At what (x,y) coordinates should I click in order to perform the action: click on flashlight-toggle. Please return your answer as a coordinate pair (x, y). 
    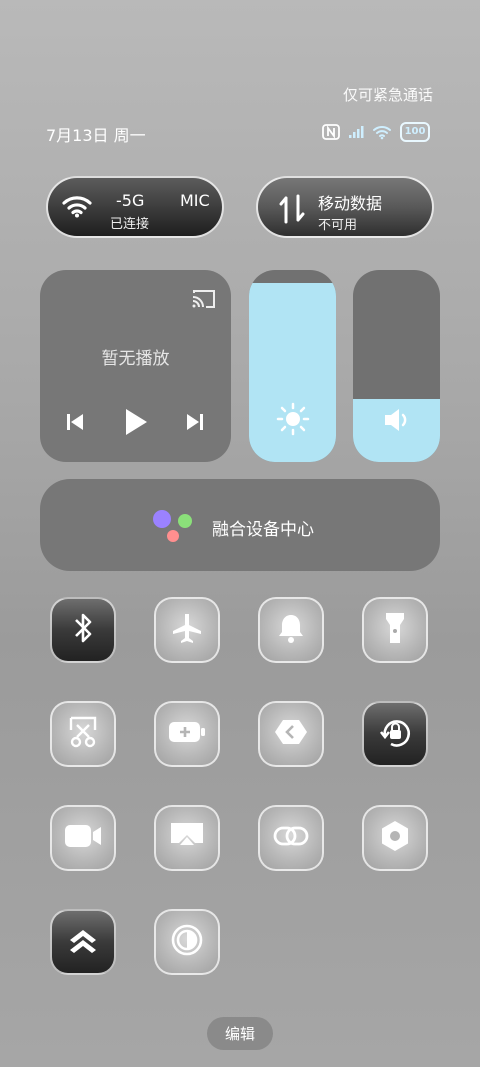
    Looking at the image, I should click on (395, 630).